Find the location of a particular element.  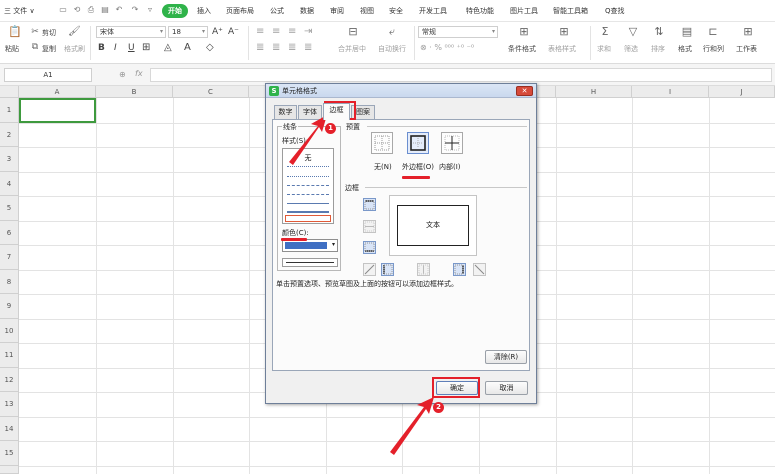

border-right-button is located at coordinates (459, 269).